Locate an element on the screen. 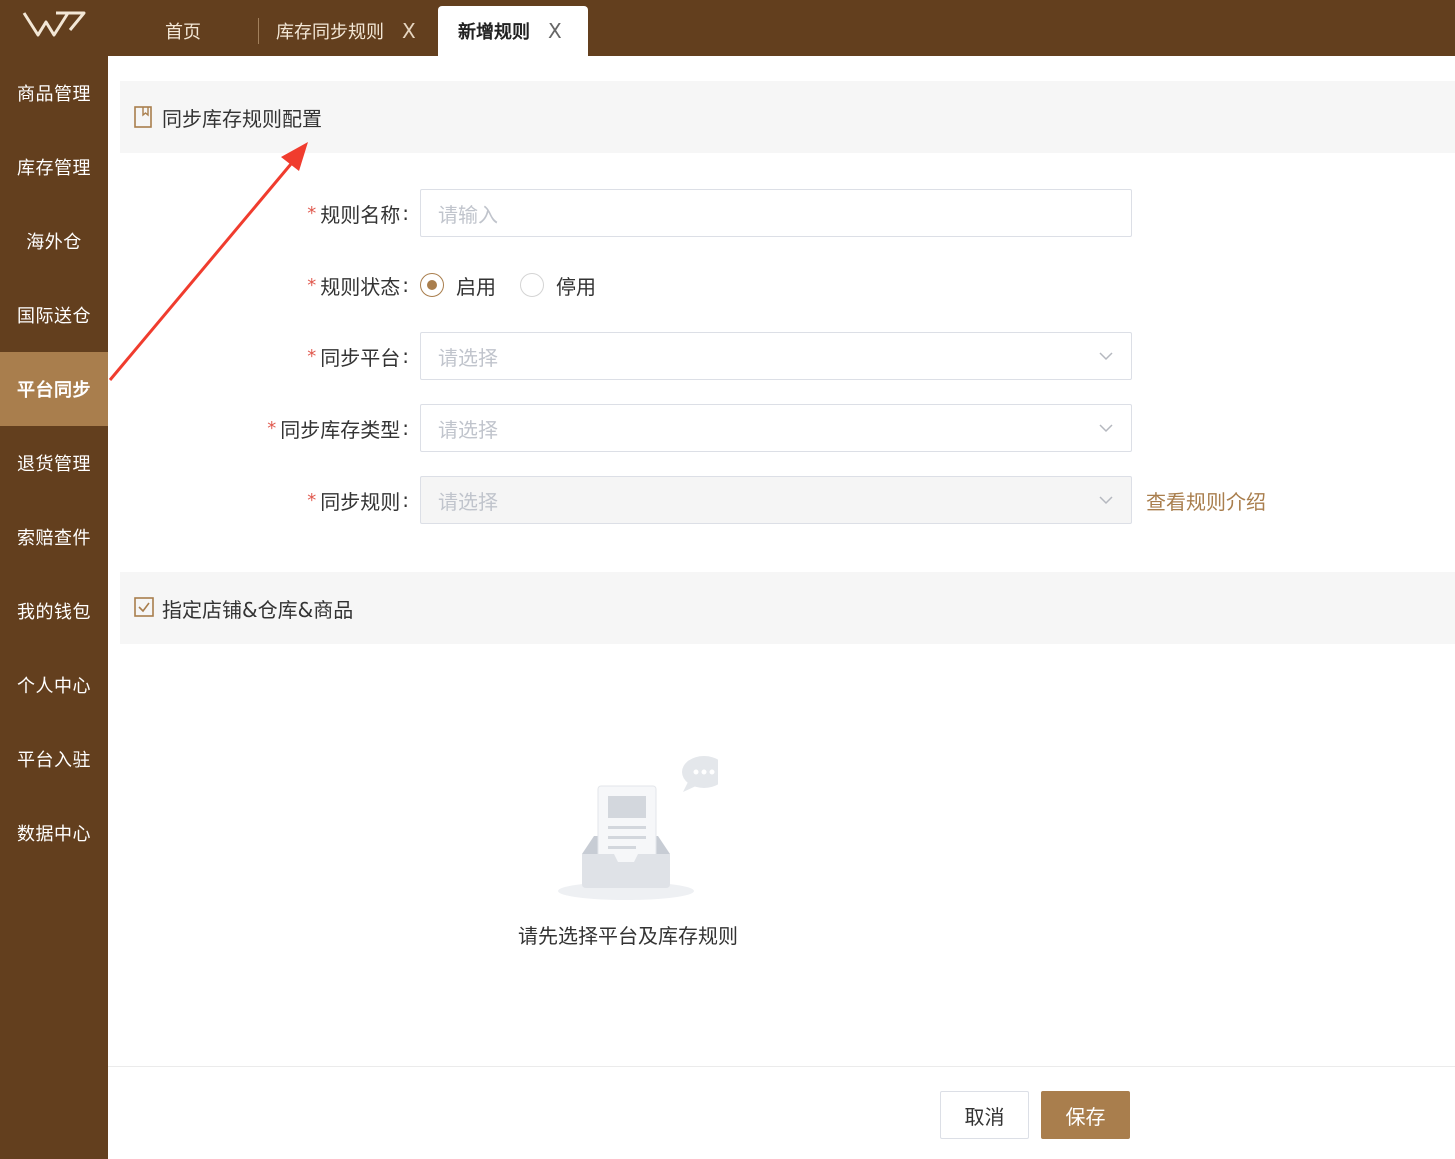 This screenshot has height=1159, width=1455. tab-home-label: 首页 is located at coordinates (183, 32).